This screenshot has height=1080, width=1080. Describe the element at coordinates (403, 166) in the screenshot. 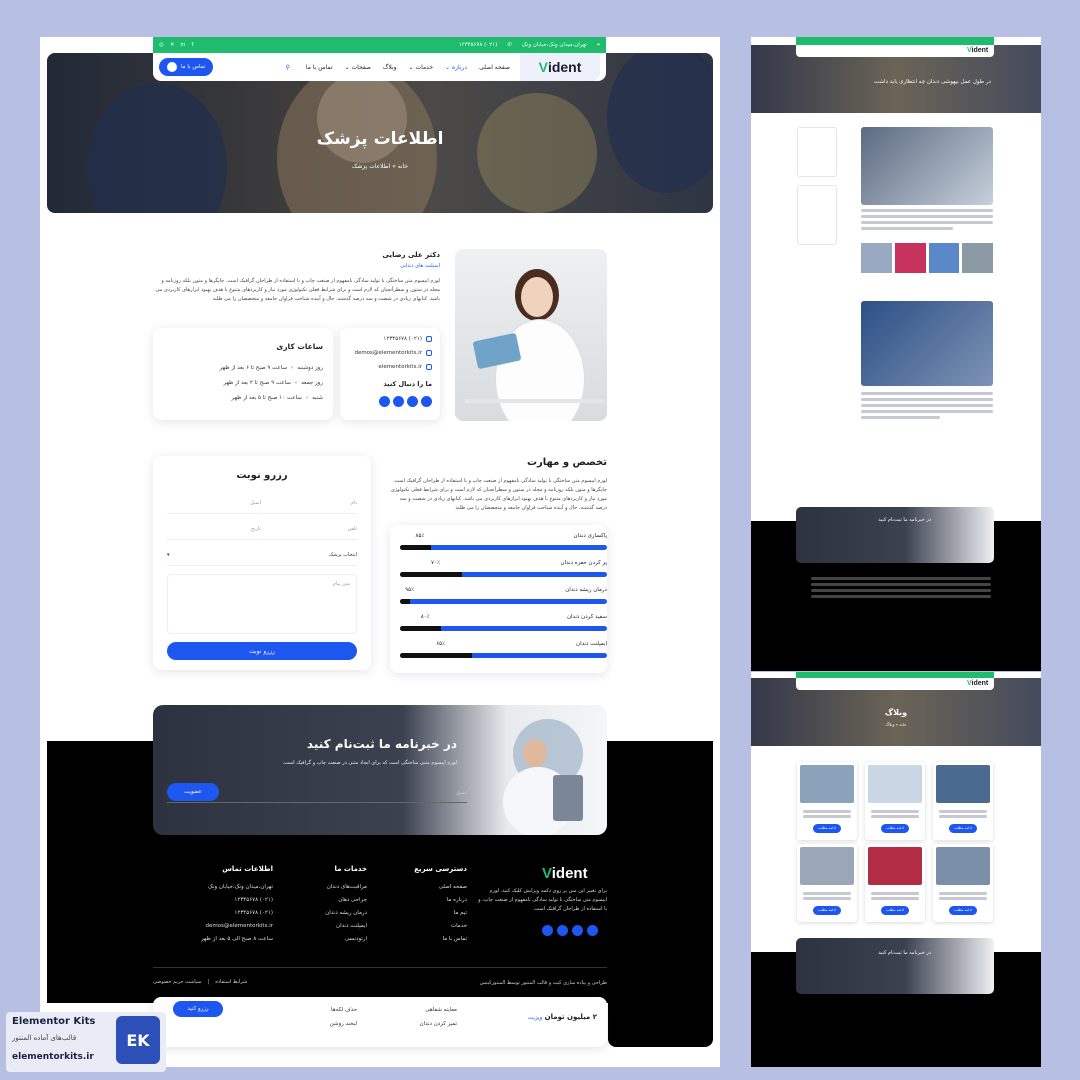

I see `breadcrumb-home: خانه` at that location.